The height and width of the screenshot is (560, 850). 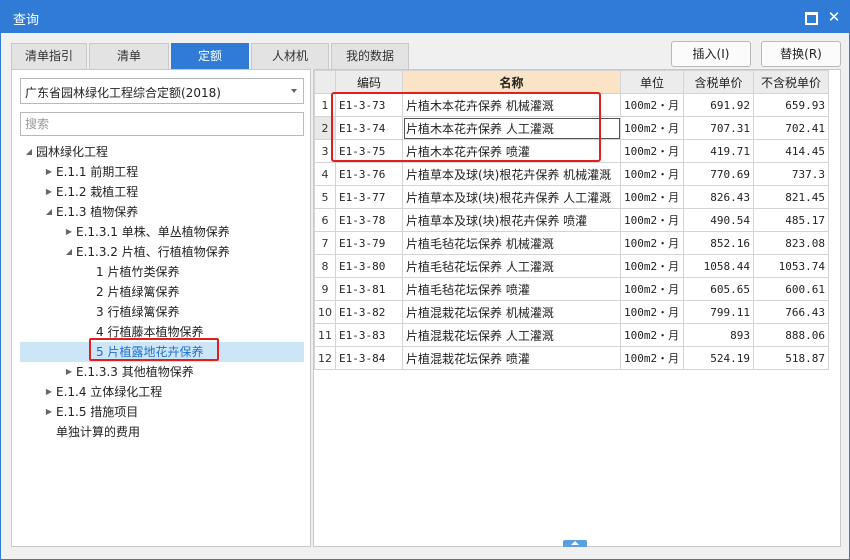 What do you see at coordinates (791, 197) in the screenshot?
I see `cell-price-notax: 821.45` at bounding box center [791, 197].